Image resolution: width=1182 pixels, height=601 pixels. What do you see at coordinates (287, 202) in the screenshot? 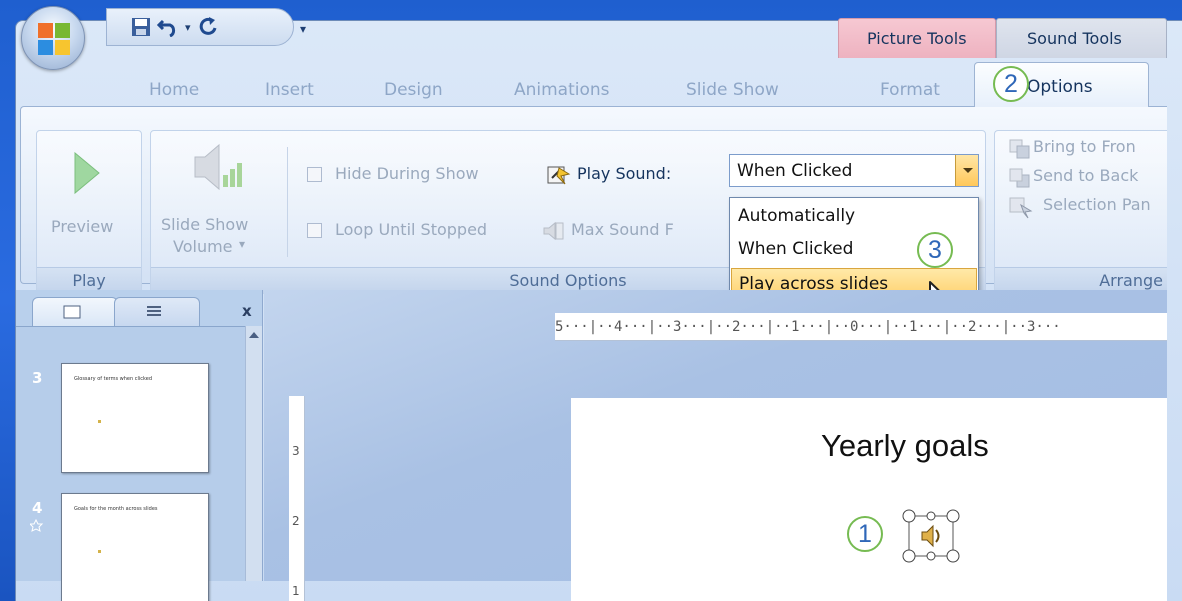
I see `group-divider` at bounding box center [287, 202].